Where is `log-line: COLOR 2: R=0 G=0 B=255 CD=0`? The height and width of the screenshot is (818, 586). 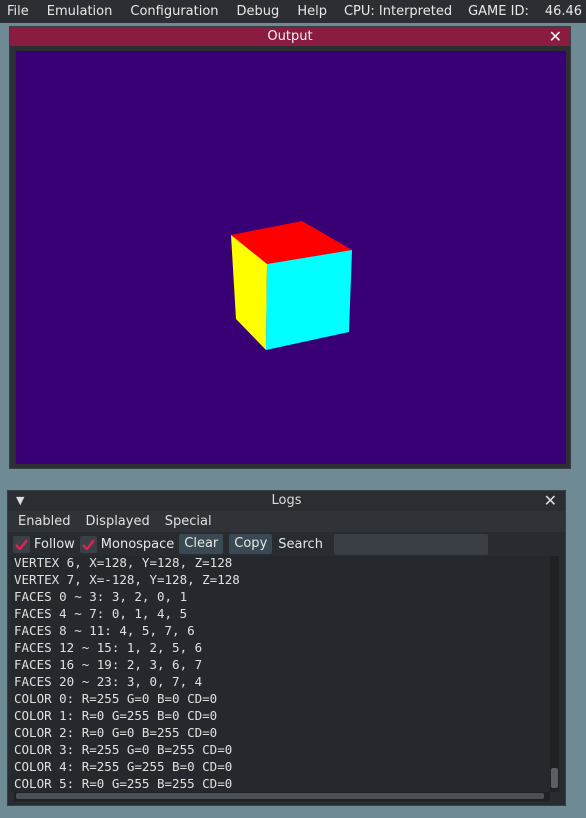
log-line: COLOR 2: R=0 G=0 B=255 CD=0 is located at coordinates (116, 732).